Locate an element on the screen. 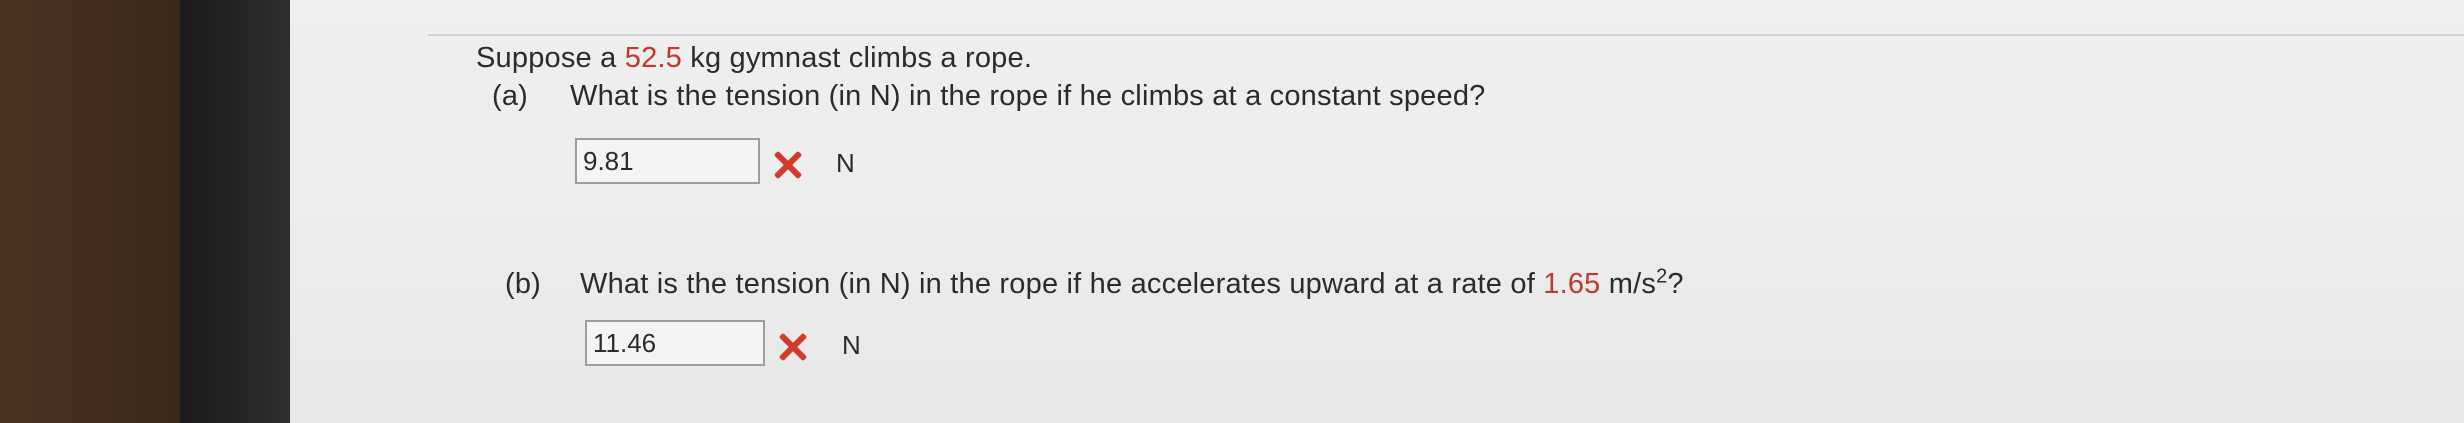 The width and height of the screenshot is (2464, 423). part-b-unit: N is located at coordinates (851, 345).